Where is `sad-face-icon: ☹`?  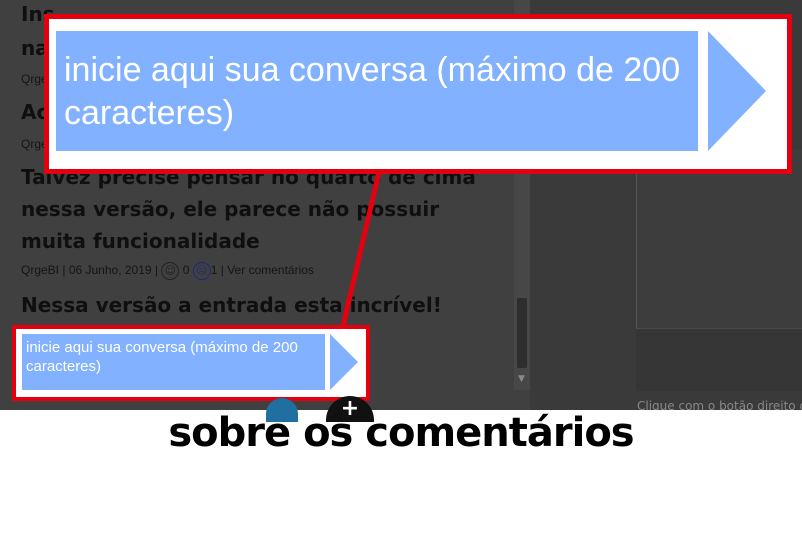
sad-face-icon: ☹ is located at coordinates (201, 271).